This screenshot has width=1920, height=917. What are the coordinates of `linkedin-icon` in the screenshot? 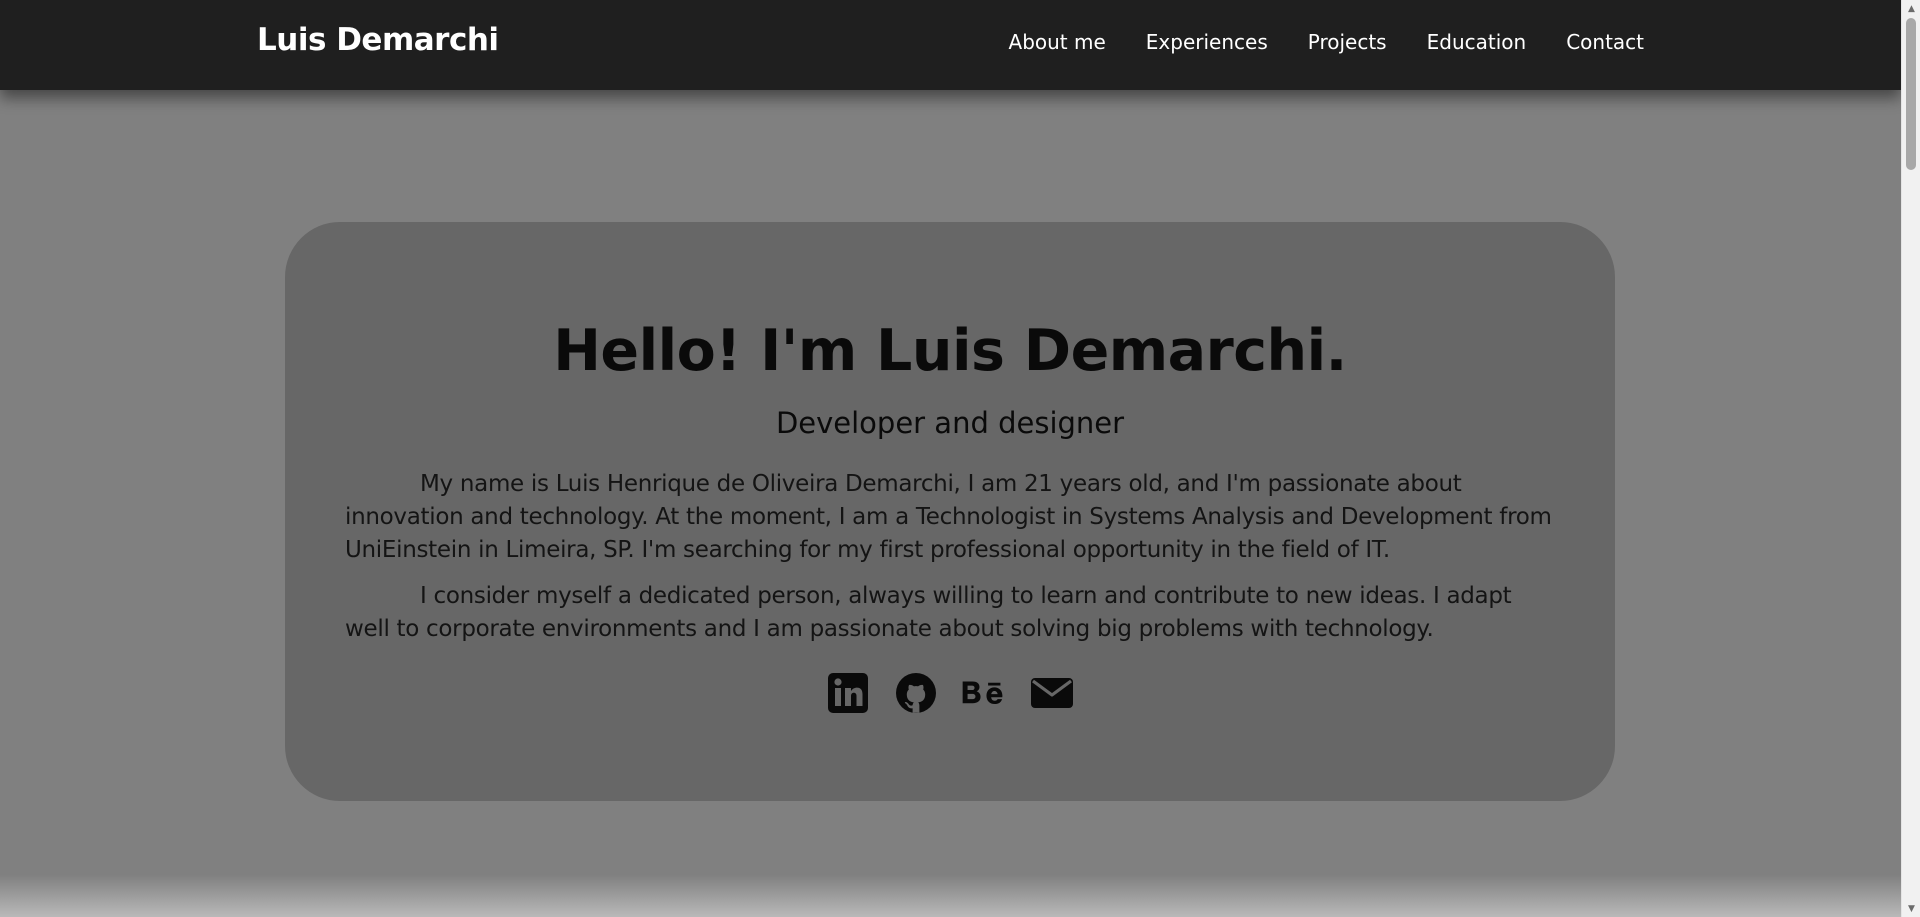 It's located at (848, 693).